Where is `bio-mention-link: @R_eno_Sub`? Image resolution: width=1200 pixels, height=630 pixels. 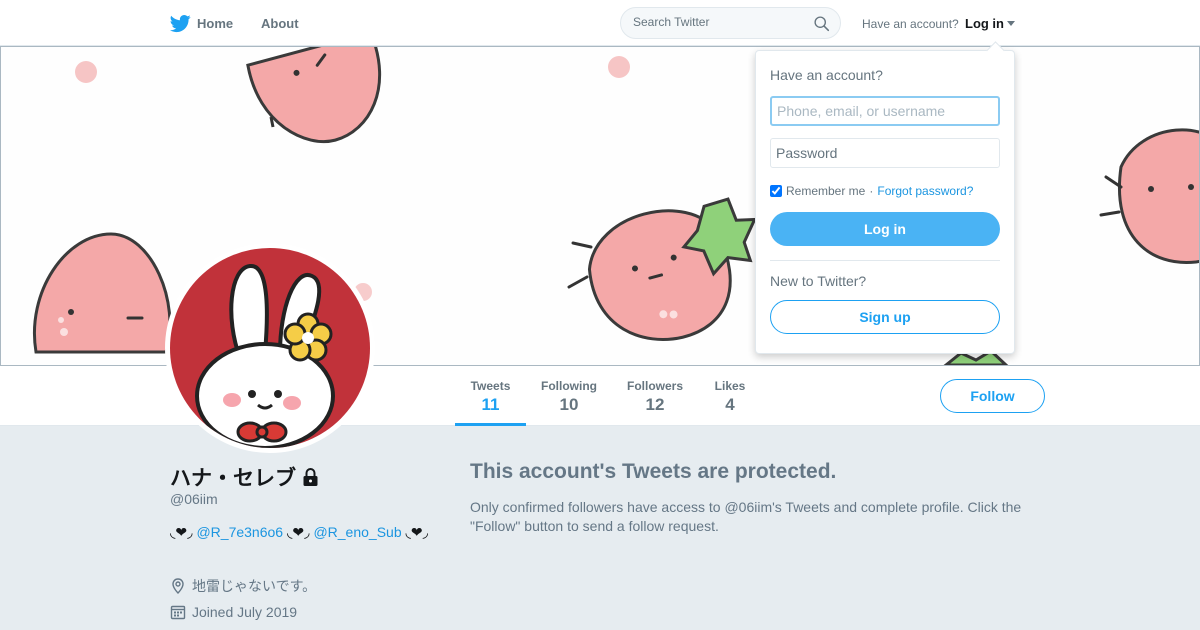 bio-mention-link: @R_eno_Sub is located at coordinates (357, 532).